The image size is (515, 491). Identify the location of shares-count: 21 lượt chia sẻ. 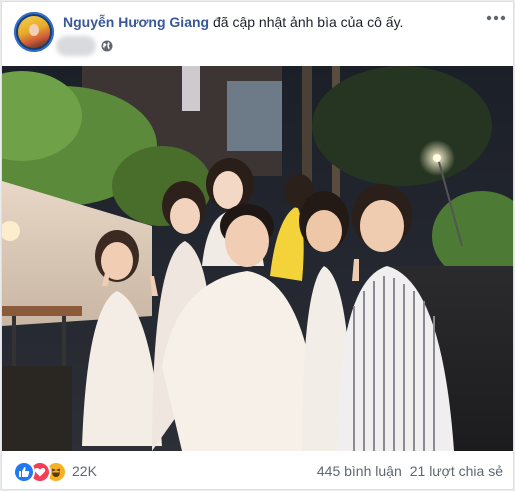
(456, 471).